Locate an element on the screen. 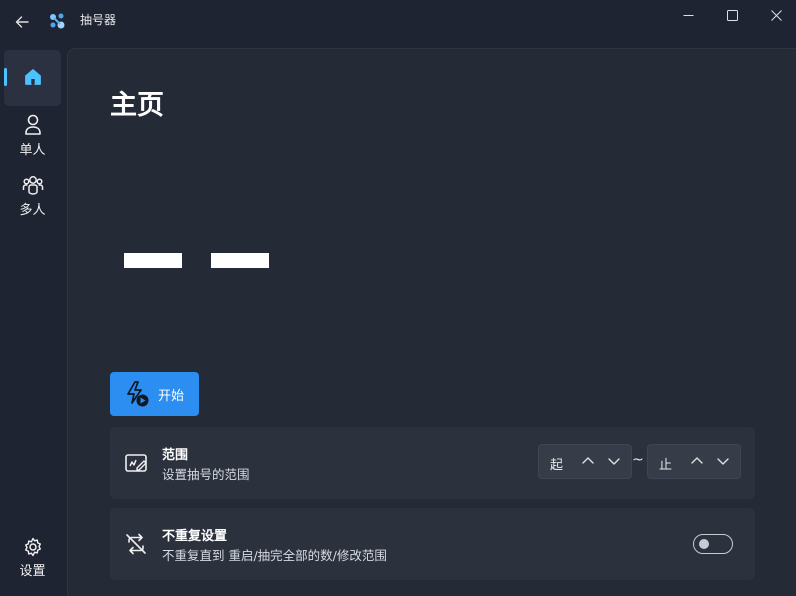  close-button is located at coordinates (774, 15).